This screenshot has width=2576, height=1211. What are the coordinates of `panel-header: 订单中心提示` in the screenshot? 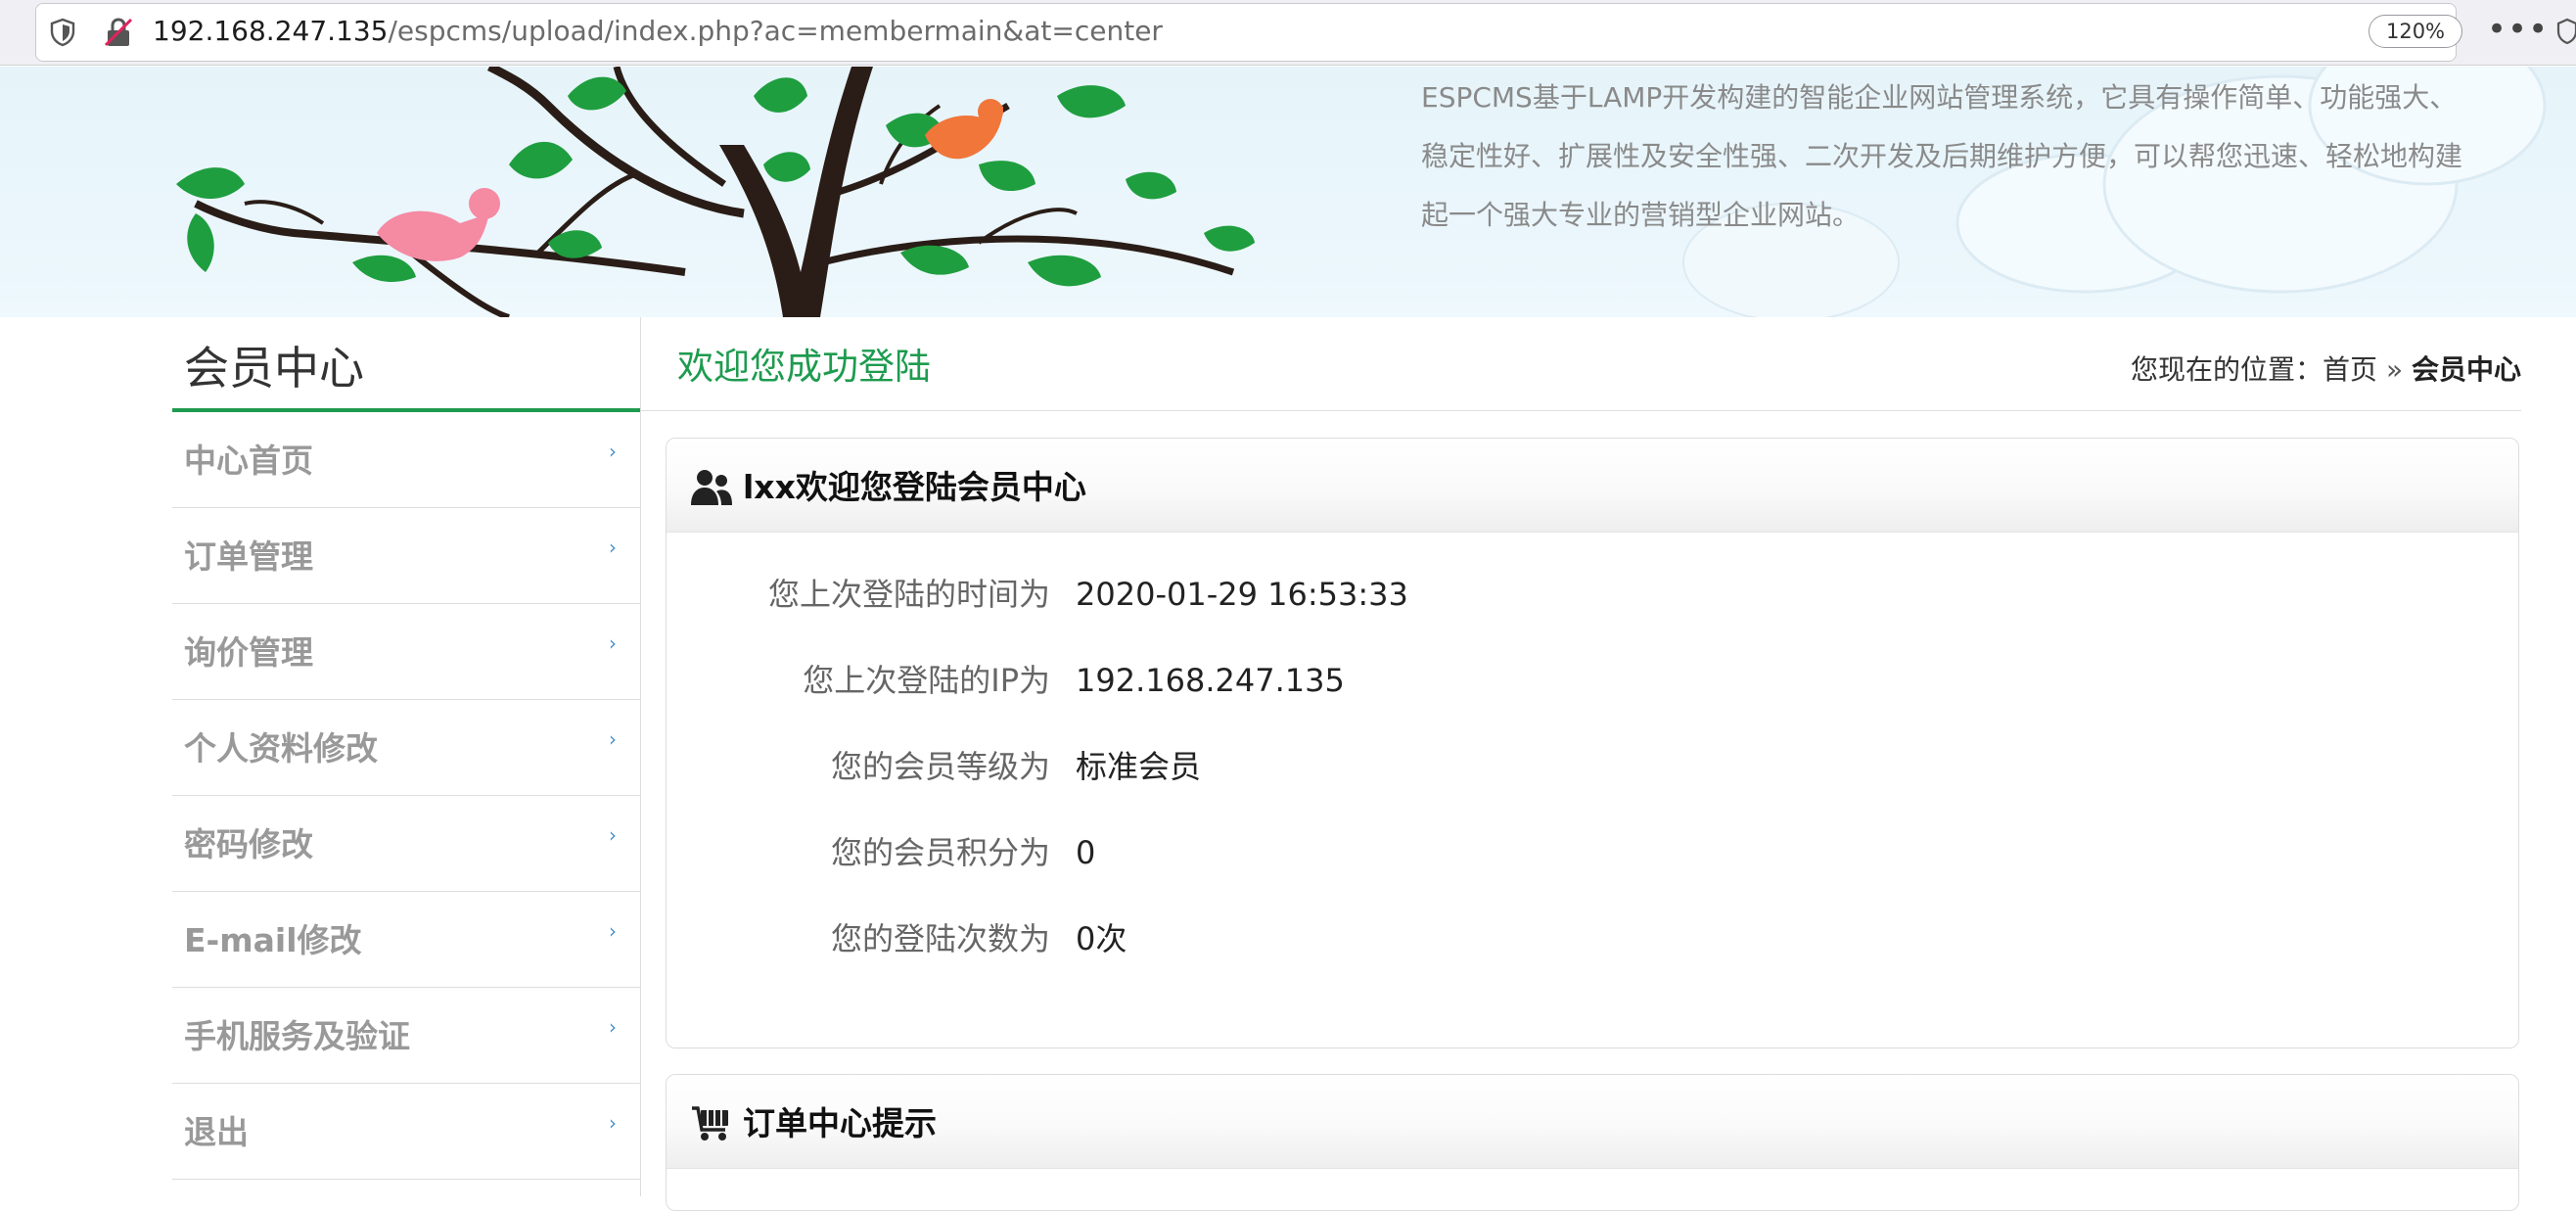 It's located at (1593, 1122).